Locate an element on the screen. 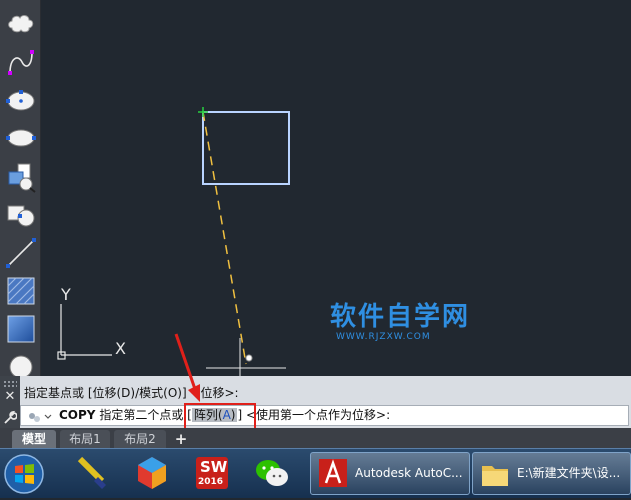 This screenshot has height=500, width=631. option-bracket-close: ] is located at coordinates (240, 415).